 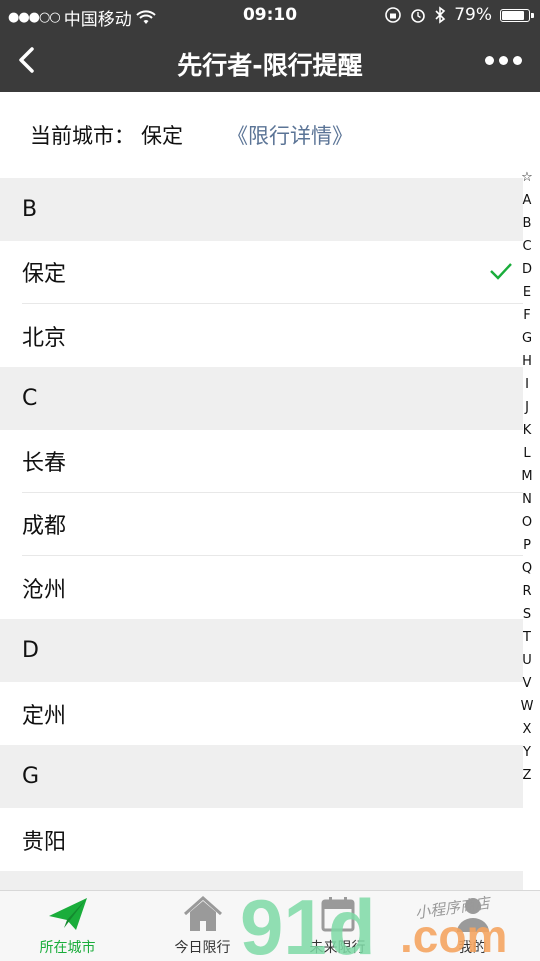 What do you see at coordinates (527, 246) in the screenshot?
I see `index-letter: C` at bounding box center [527, 246].